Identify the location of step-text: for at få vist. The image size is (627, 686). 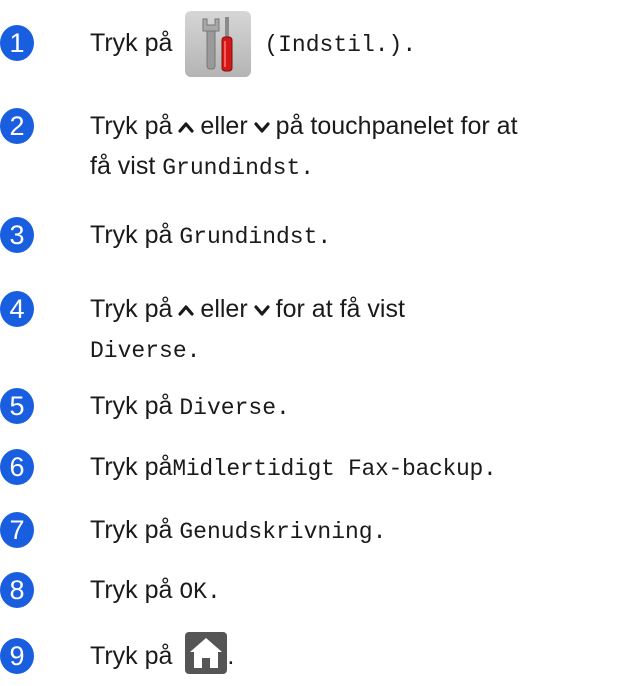
(340, 309).